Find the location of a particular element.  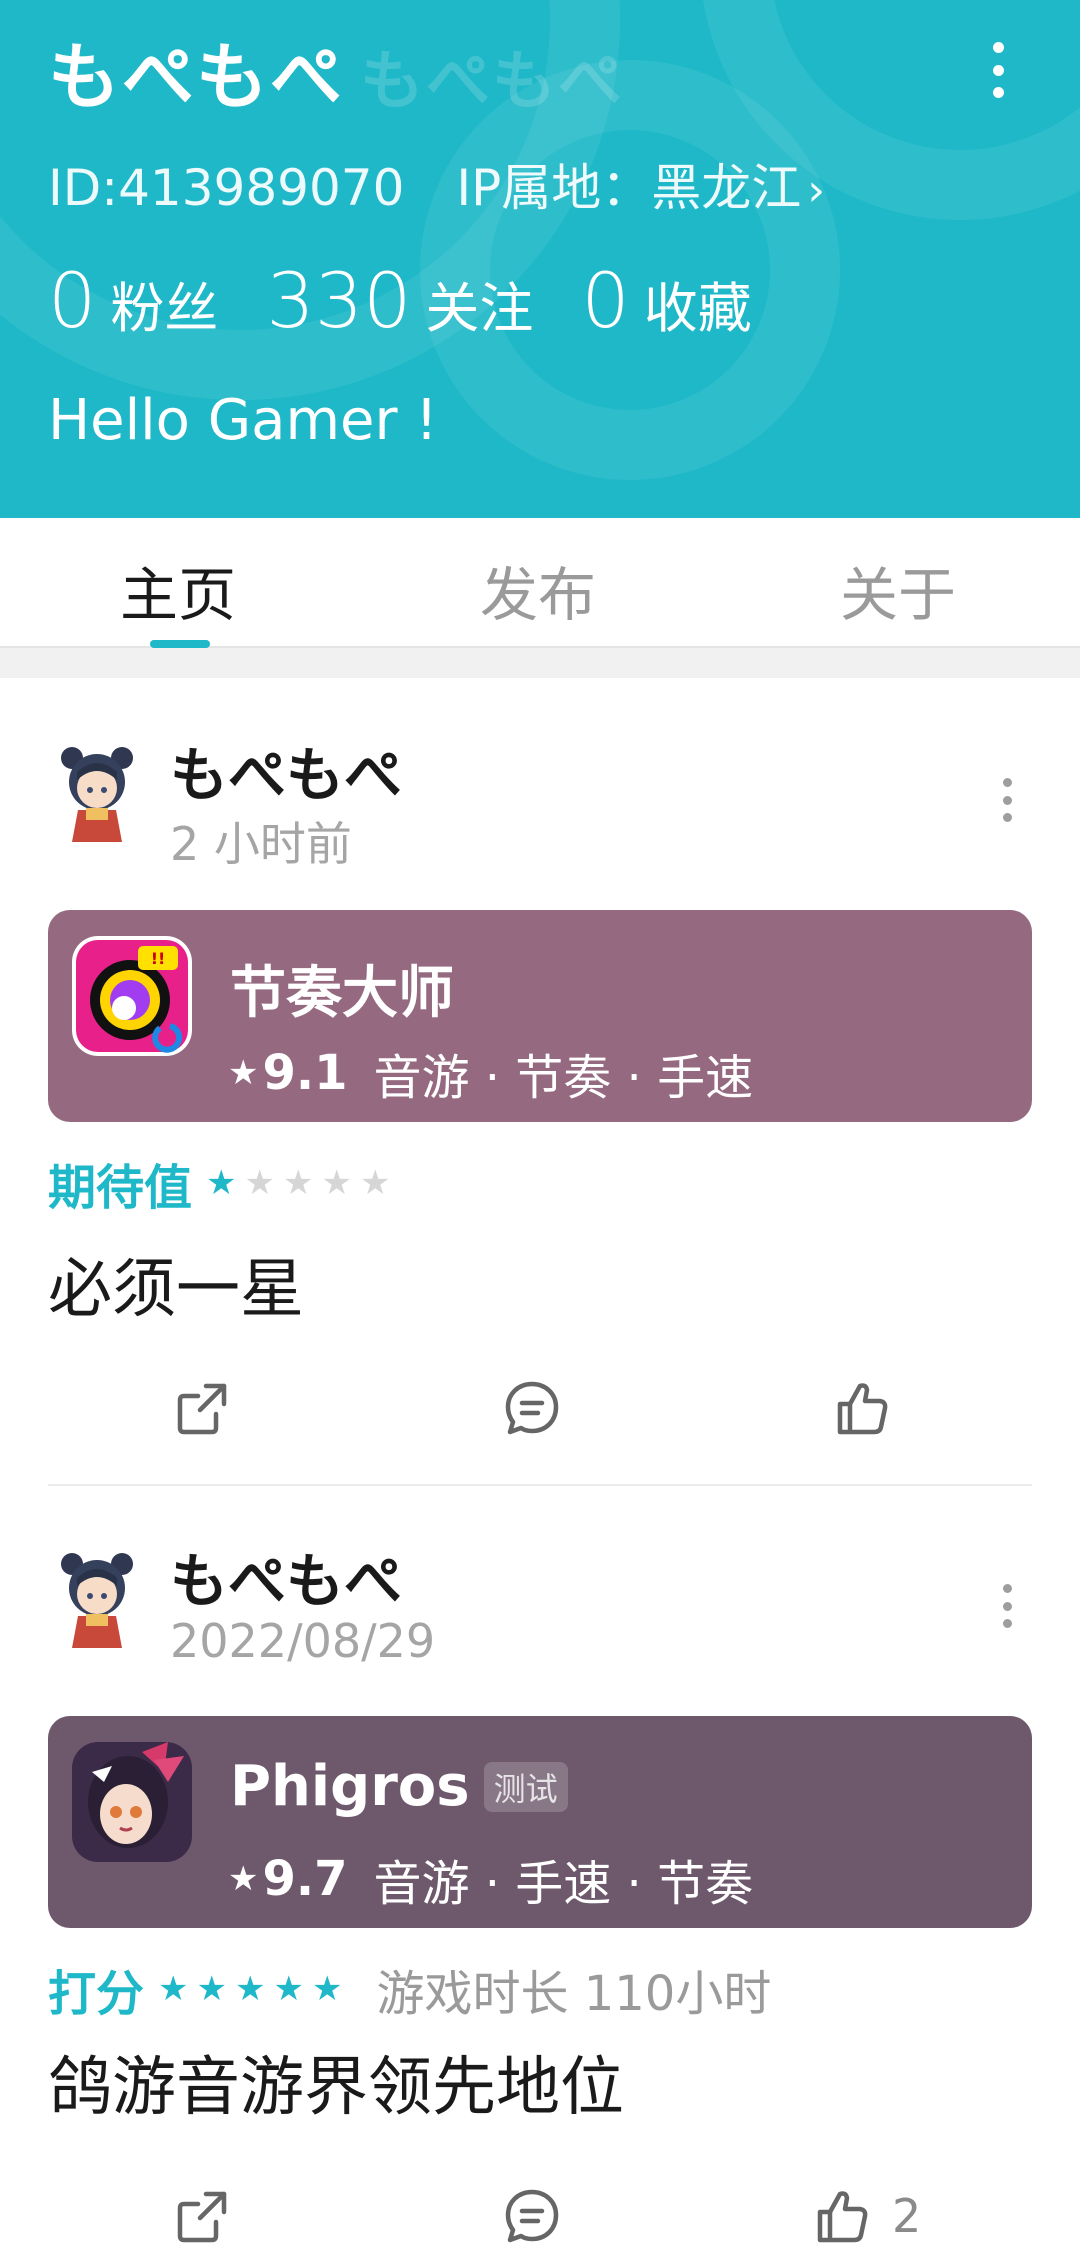

active-tab-indicator is located at coordinates (180, 644).